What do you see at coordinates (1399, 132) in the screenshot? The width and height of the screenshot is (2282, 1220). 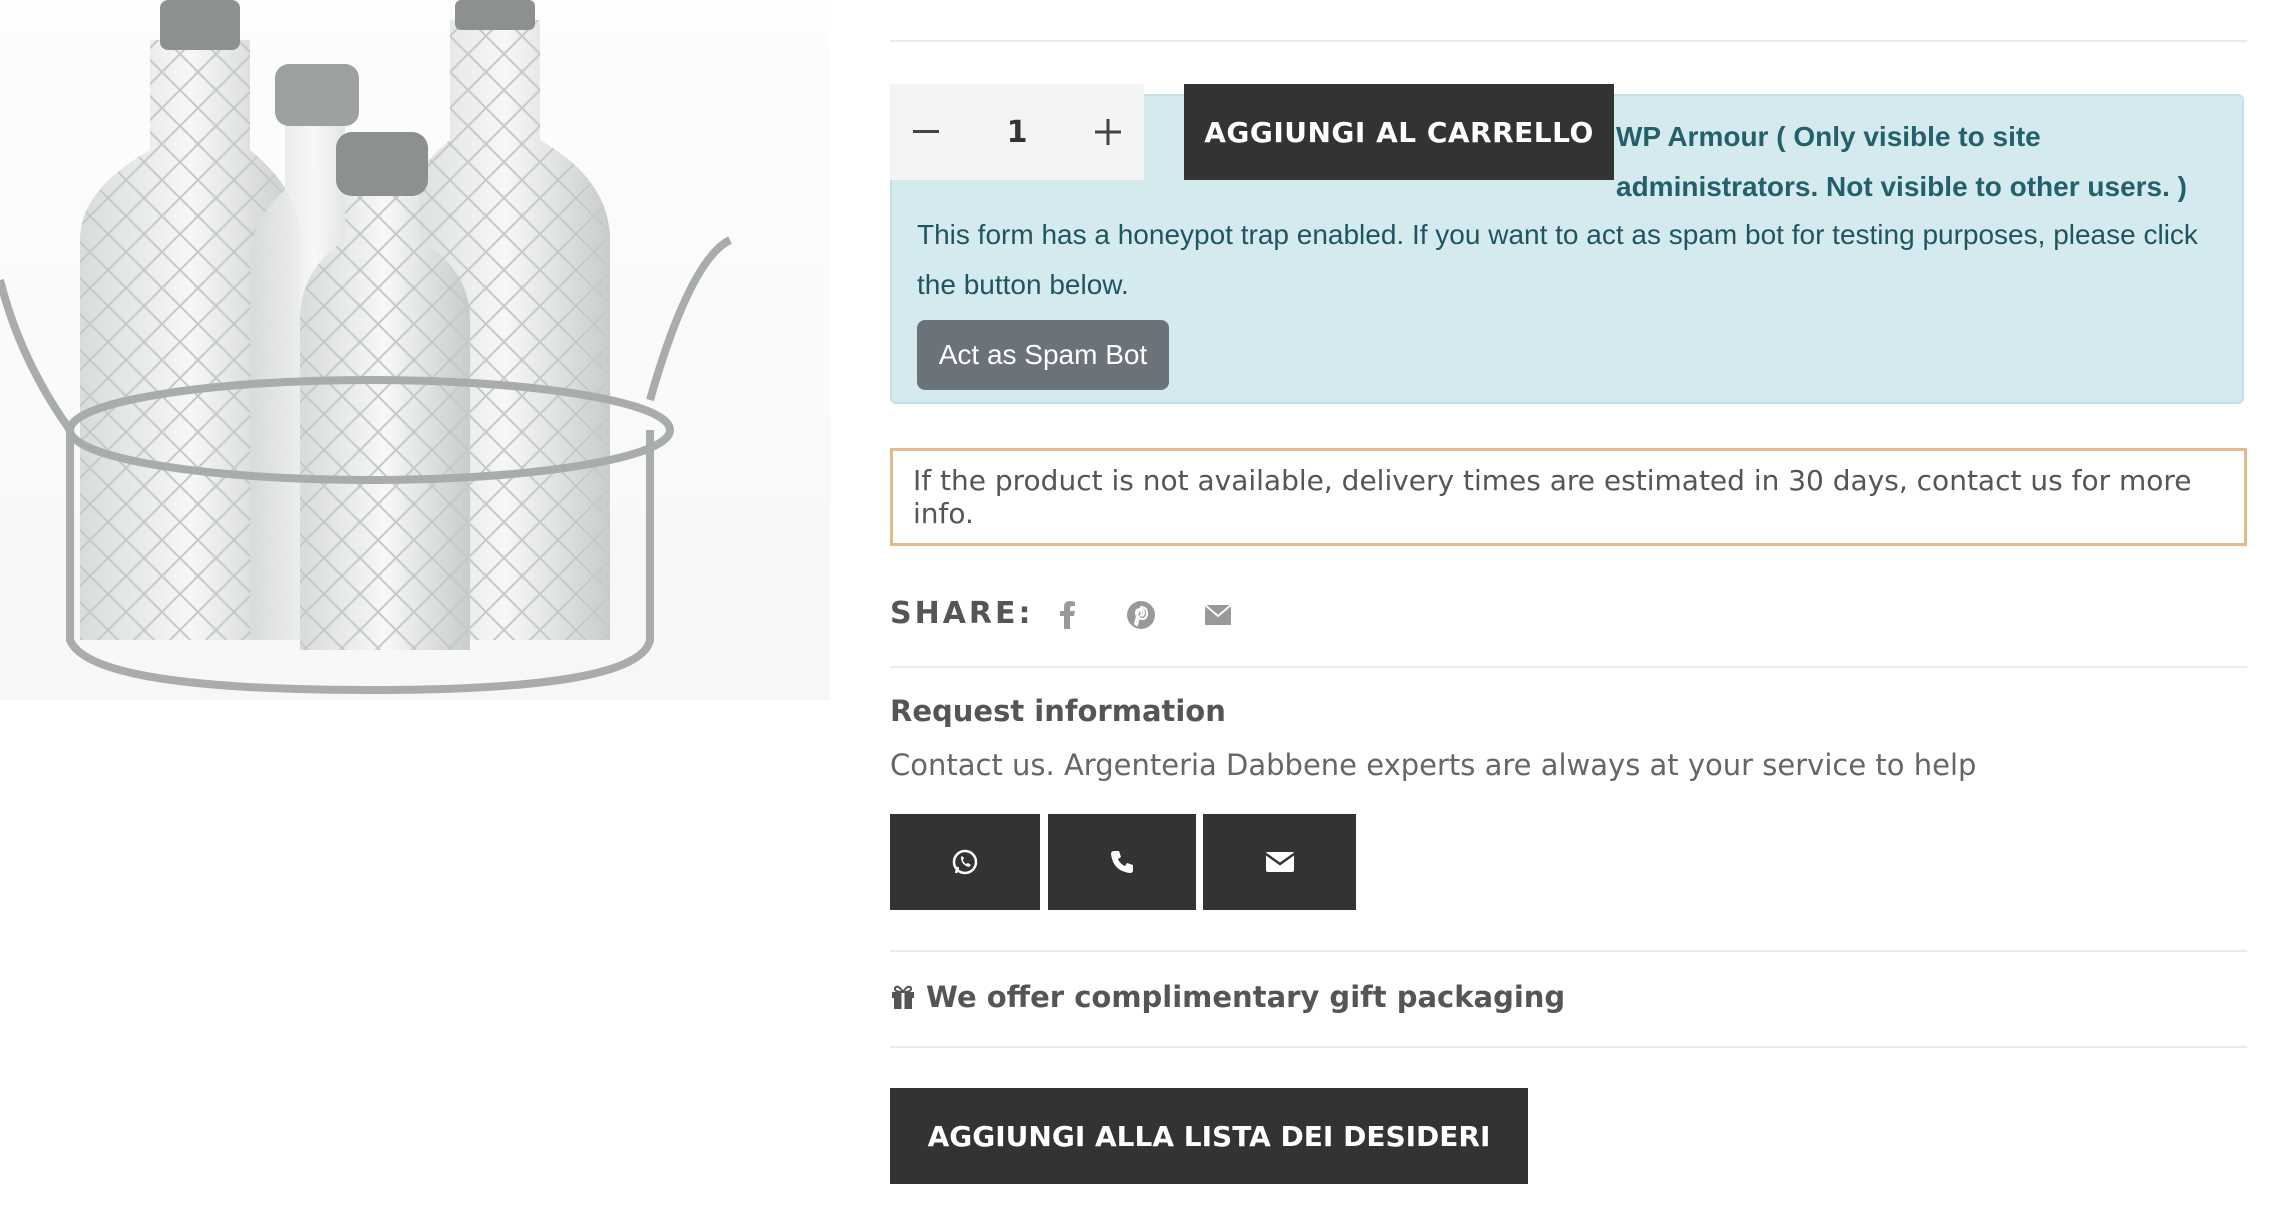 I see `add-to-cart-button: AGGIUNGI AL CARRELLO` at bounding box center [1399, 132].